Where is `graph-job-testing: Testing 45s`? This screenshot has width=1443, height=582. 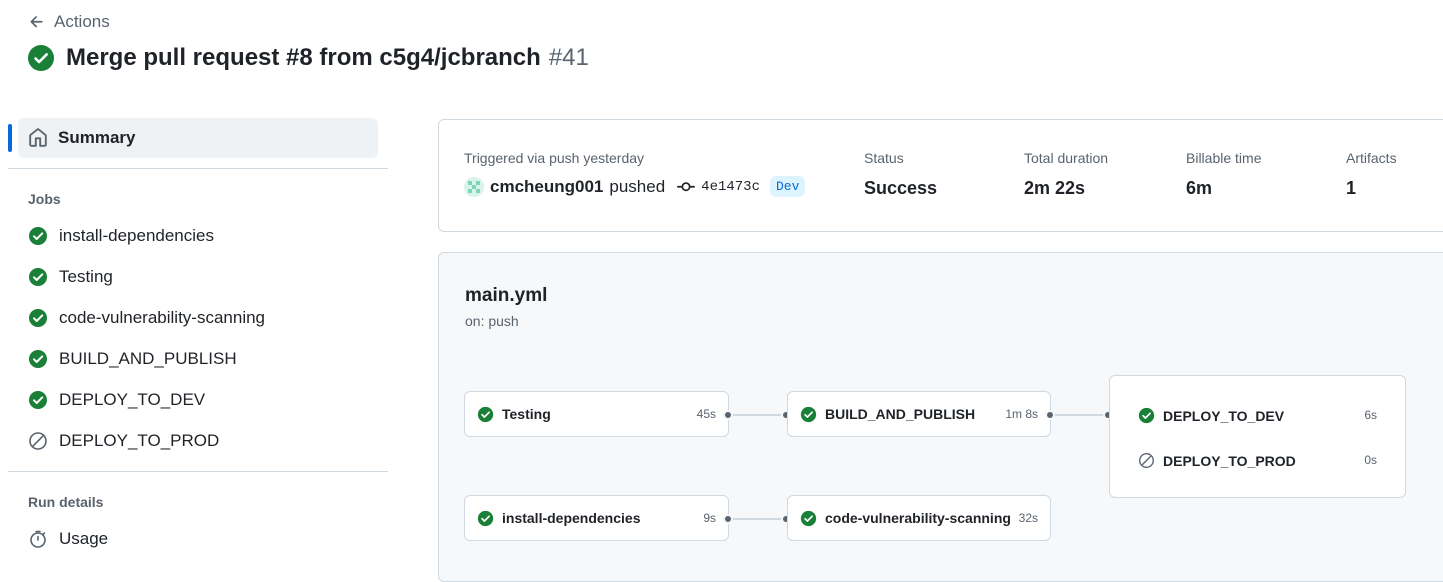
graph-job-testing: Testing 45s is located at coordinates (596, 414).